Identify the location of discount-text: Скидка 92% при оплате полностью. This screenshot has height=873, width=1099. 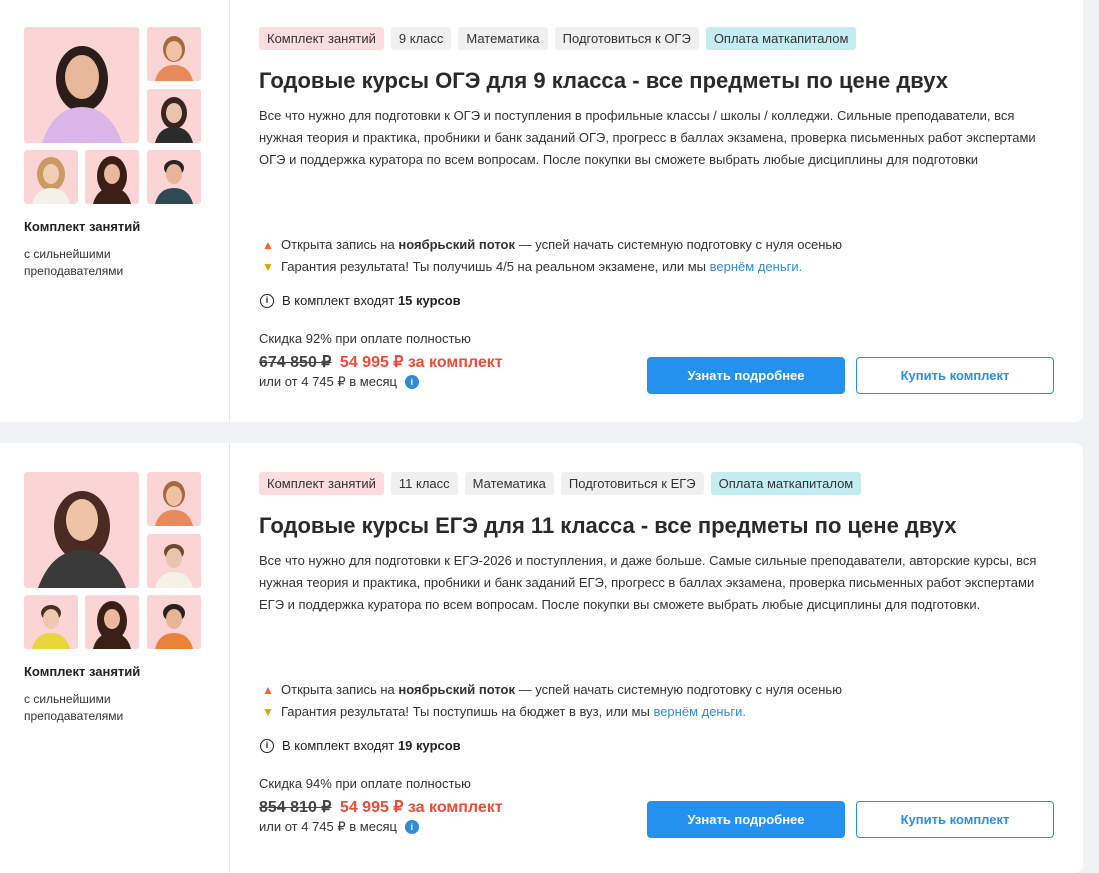
(365, 338).